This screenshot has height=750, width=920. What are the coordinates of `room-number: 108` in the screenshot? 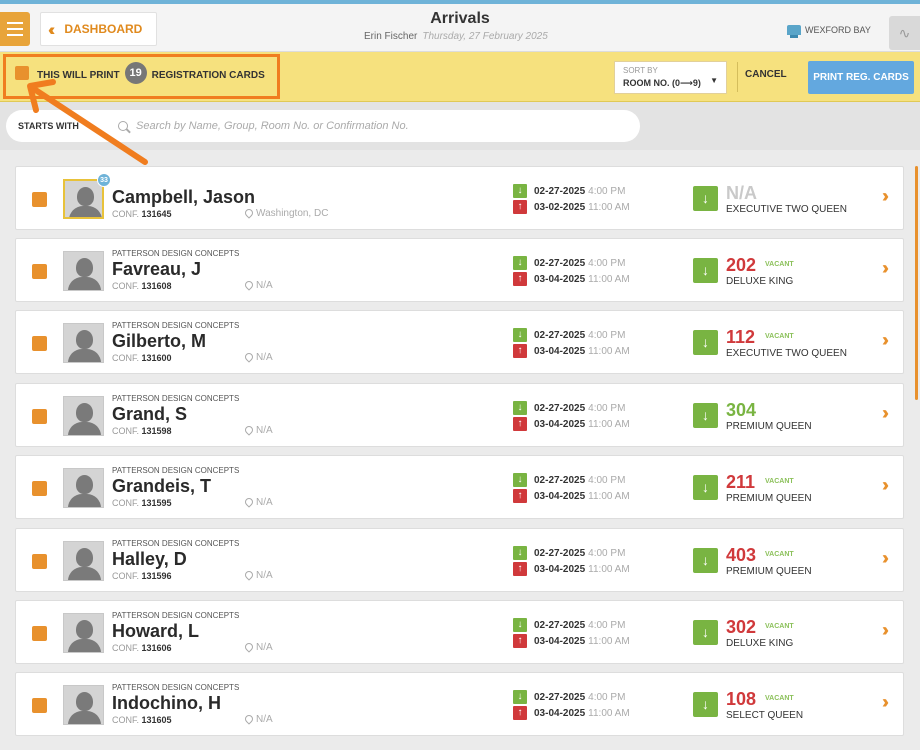 It's located at (741, 699).